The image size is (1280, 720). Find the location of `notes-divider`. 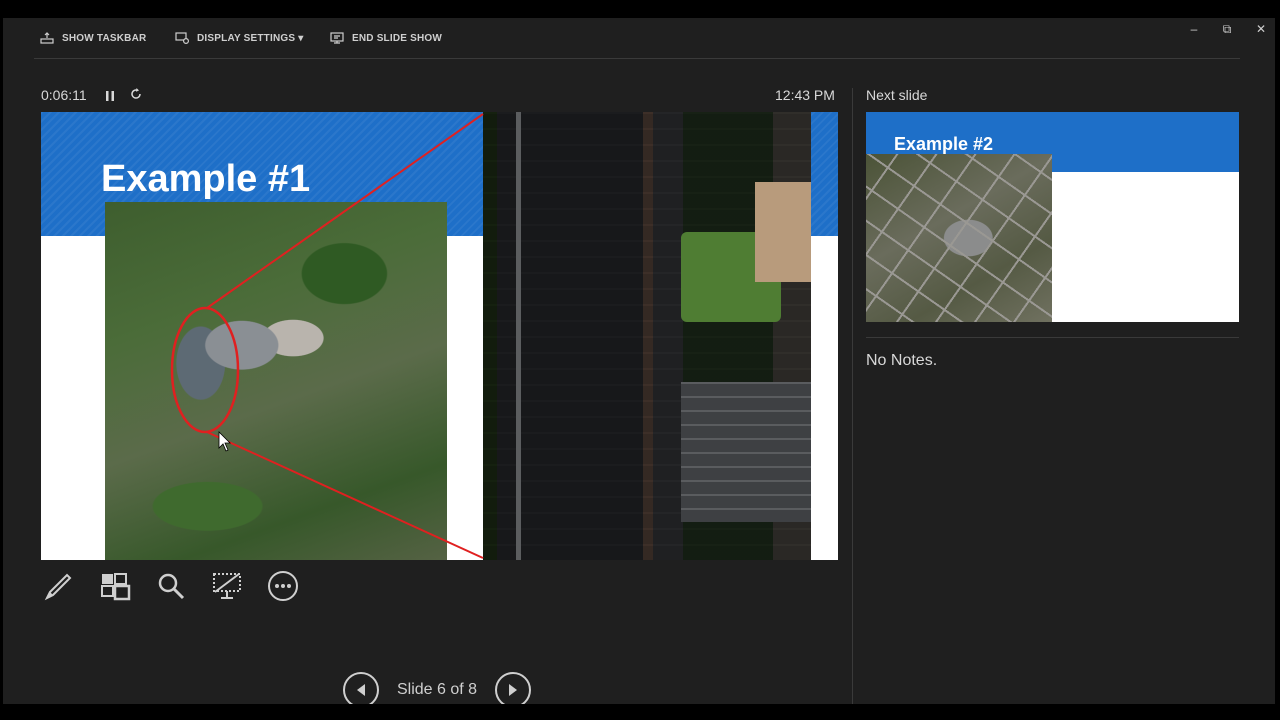

notes-divider is located at coordinates (1052, 337).